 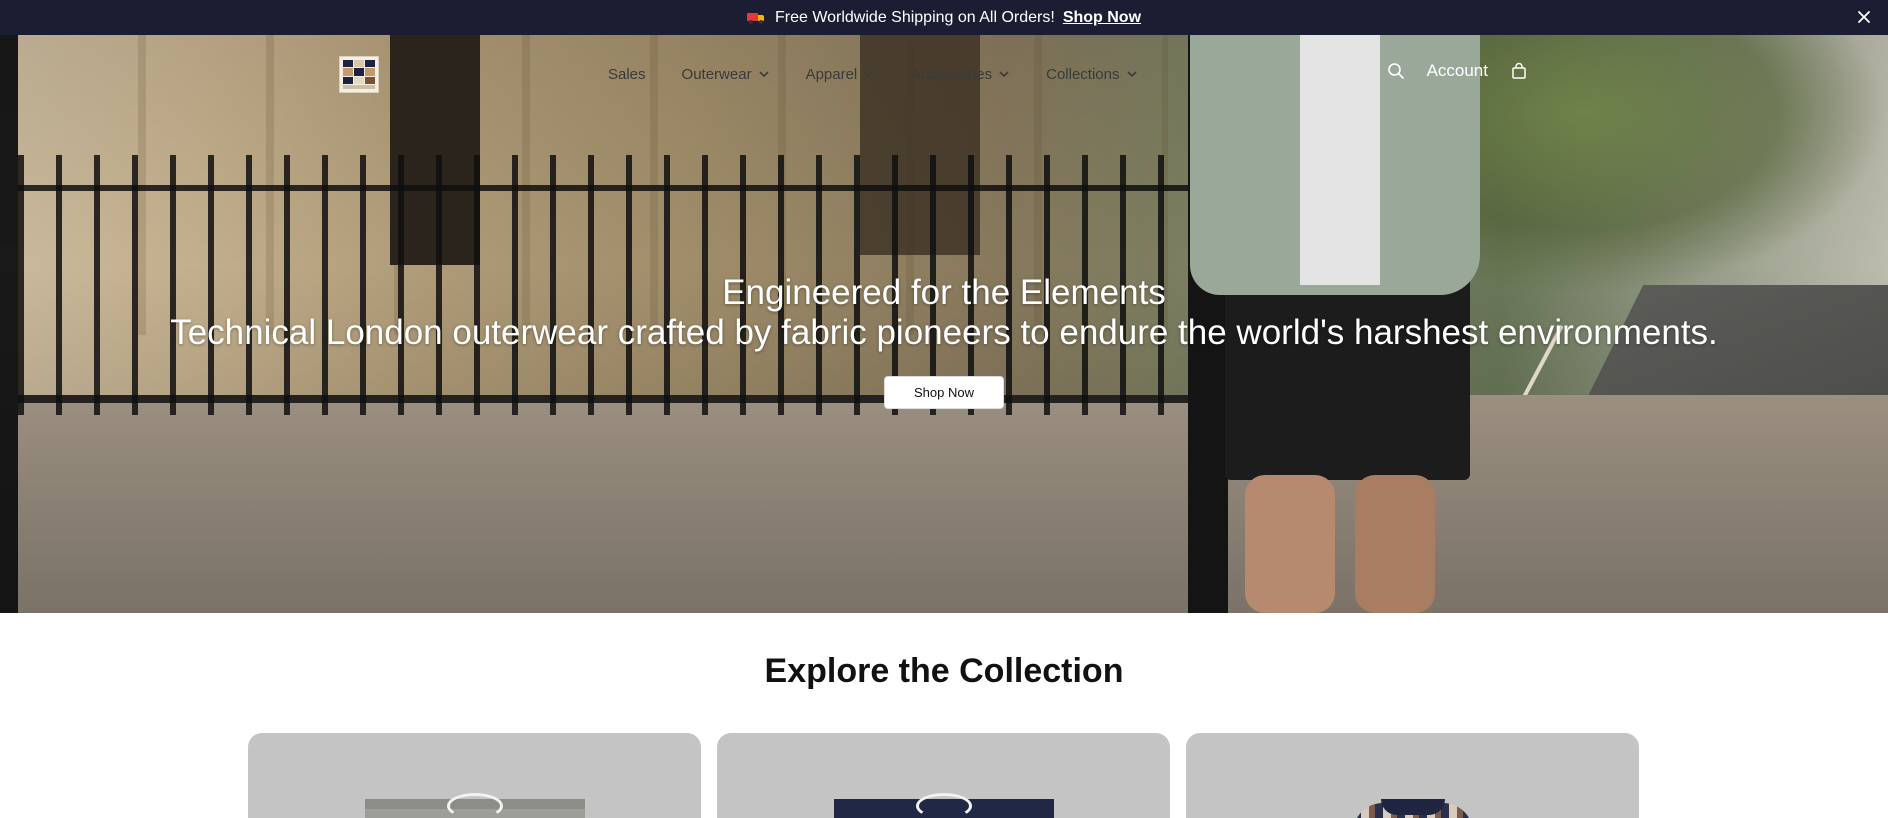 I want to click on nav-item-label: Accessories, so click(x=952, y=74).